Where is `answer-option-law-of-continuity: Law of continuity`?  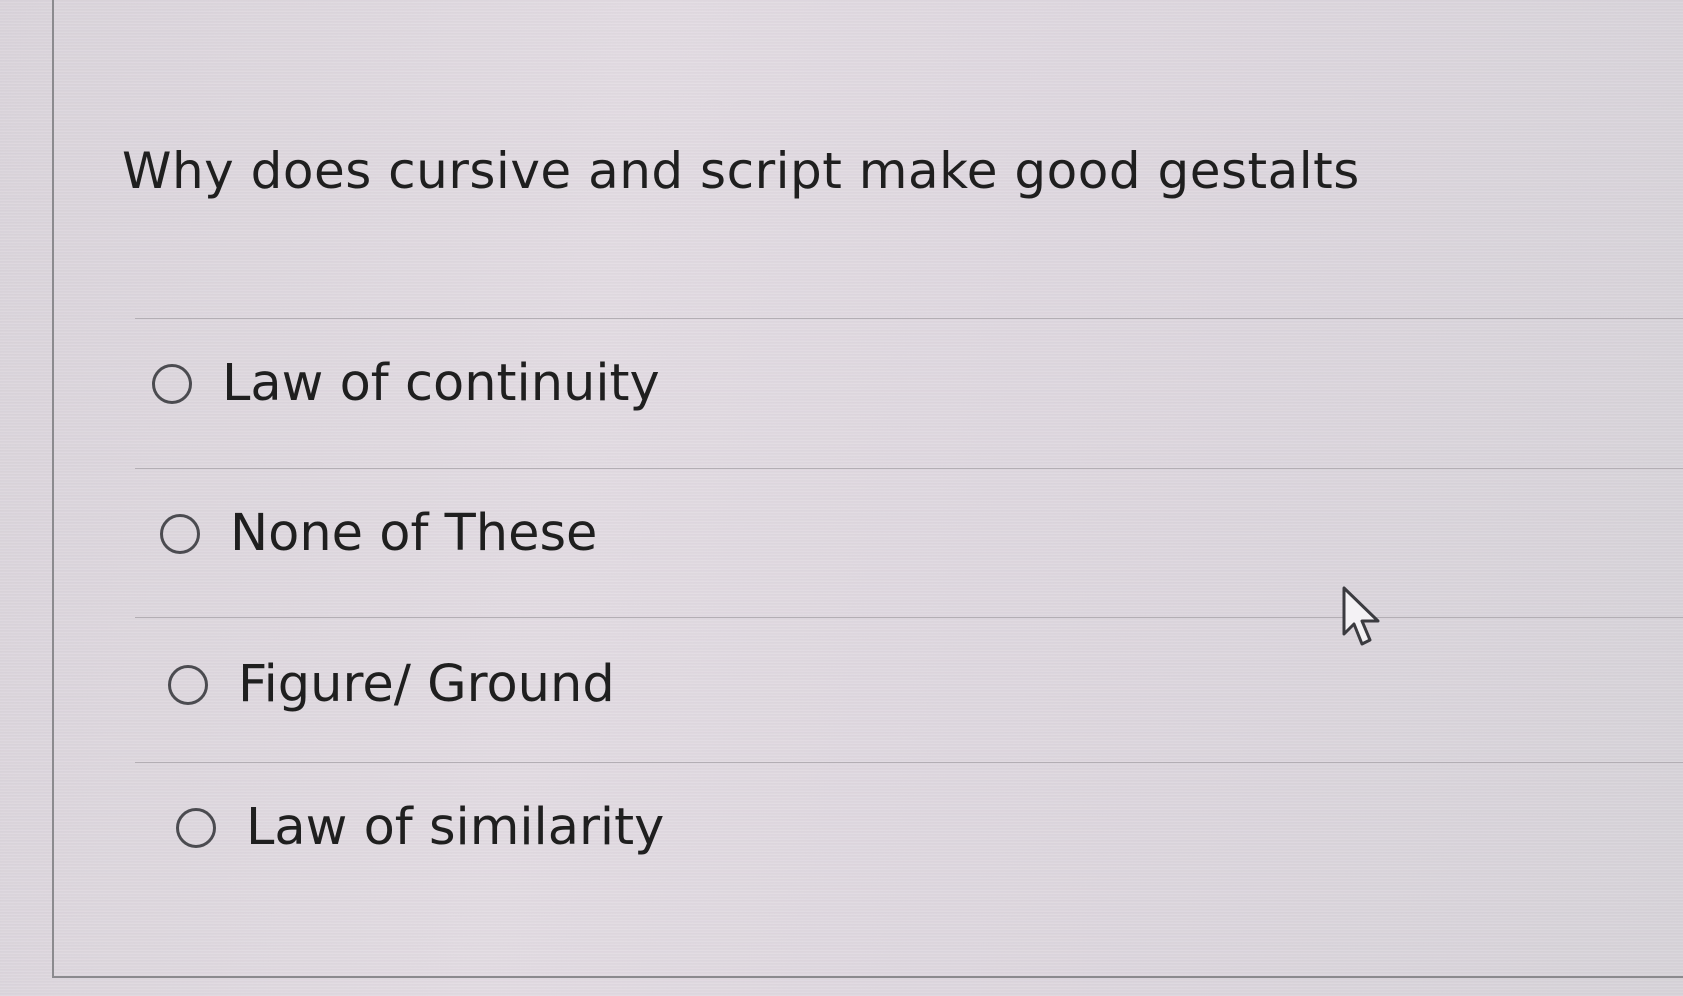
answer-option-law-of-continuity: Law of continuity is located at coordinates (406, 383).